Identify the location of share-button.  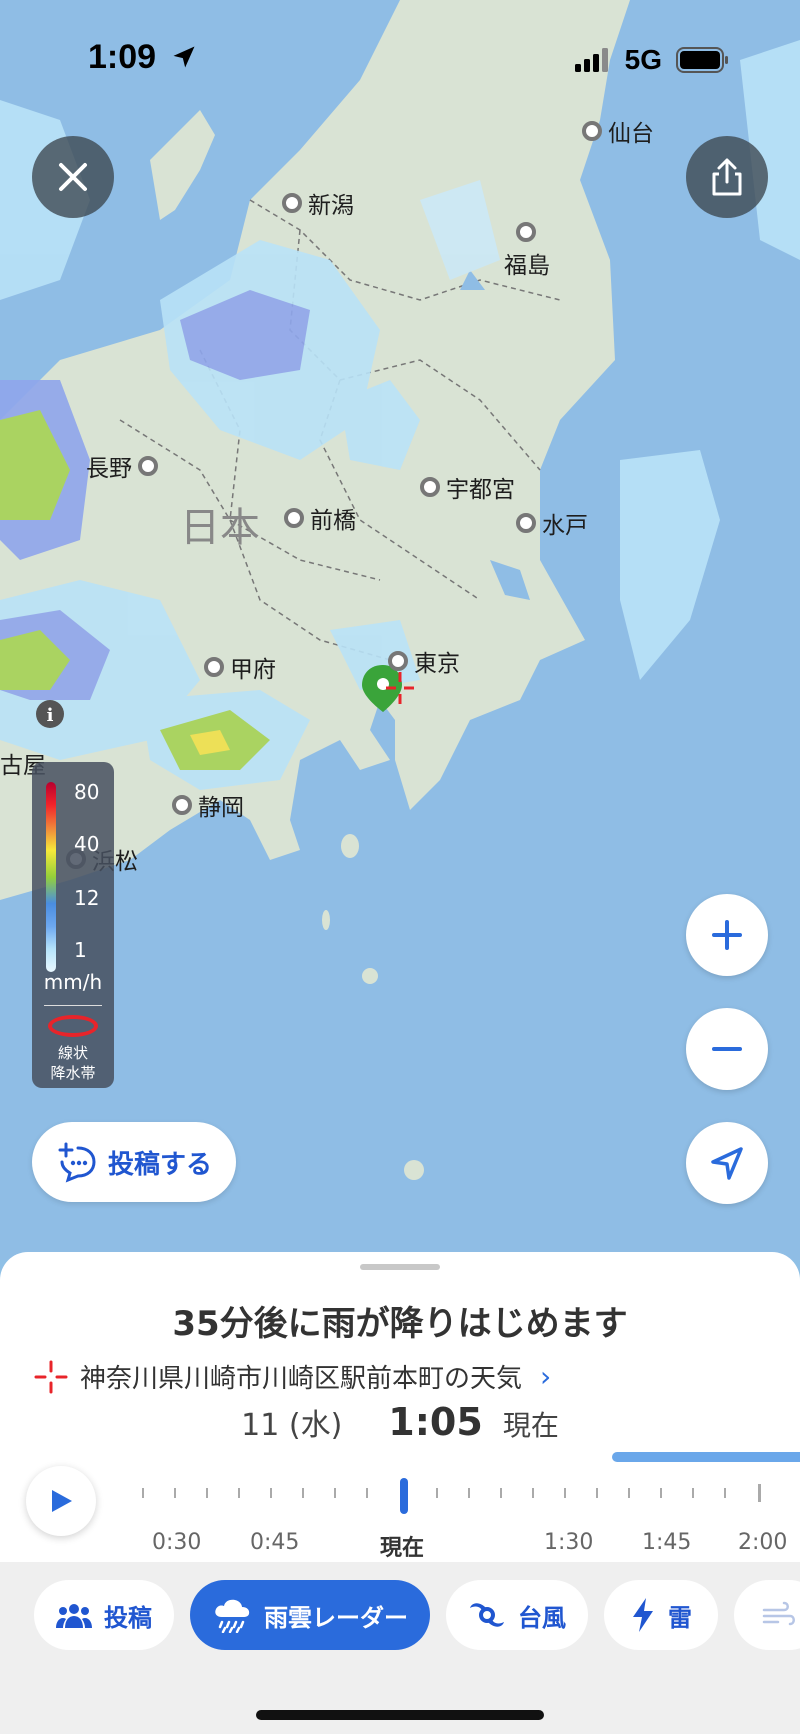
(727, 177).